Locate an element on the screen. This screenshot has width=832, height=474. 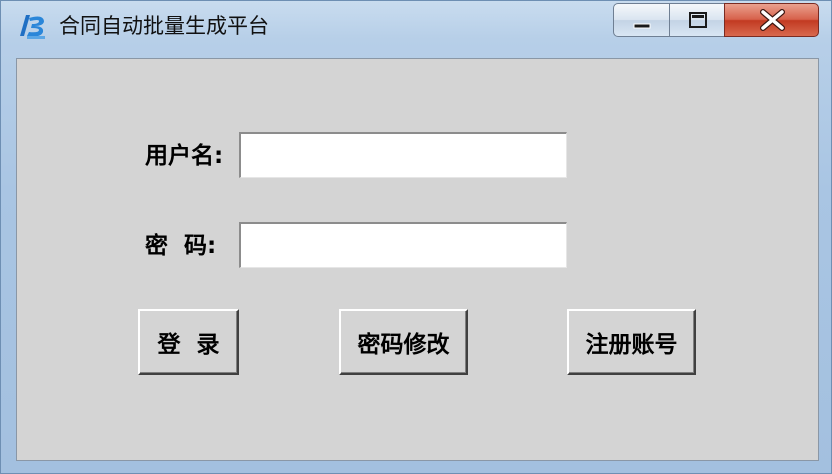
username-label: 用户名: is located at coordinates (184, 156).